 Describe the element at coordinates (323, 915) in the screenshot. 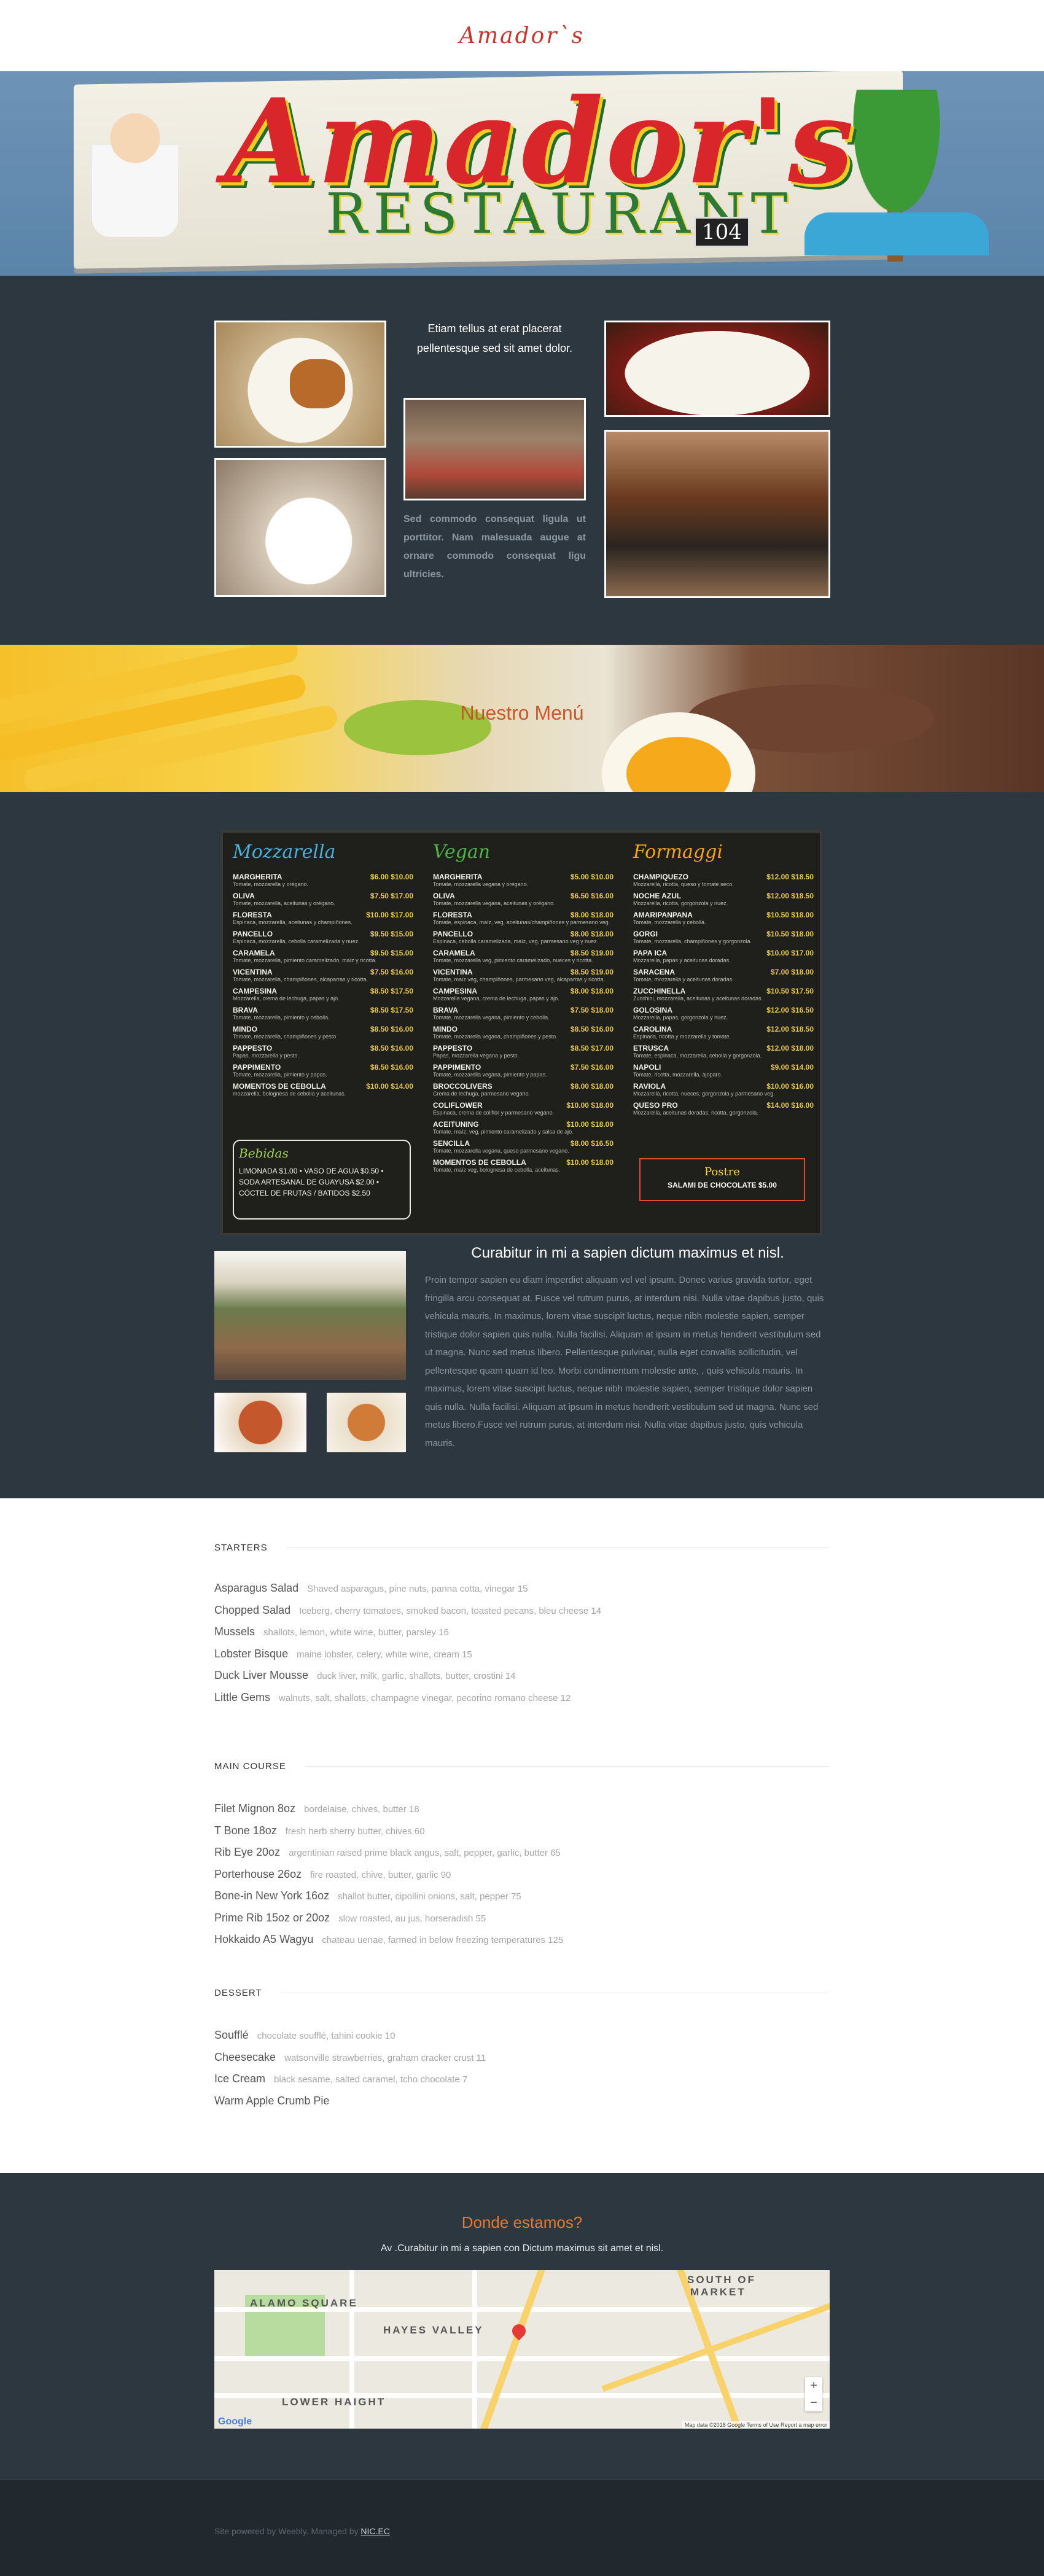

I see `menu-board-item-title: FLORESTA $10.00 $17.00` at that location.